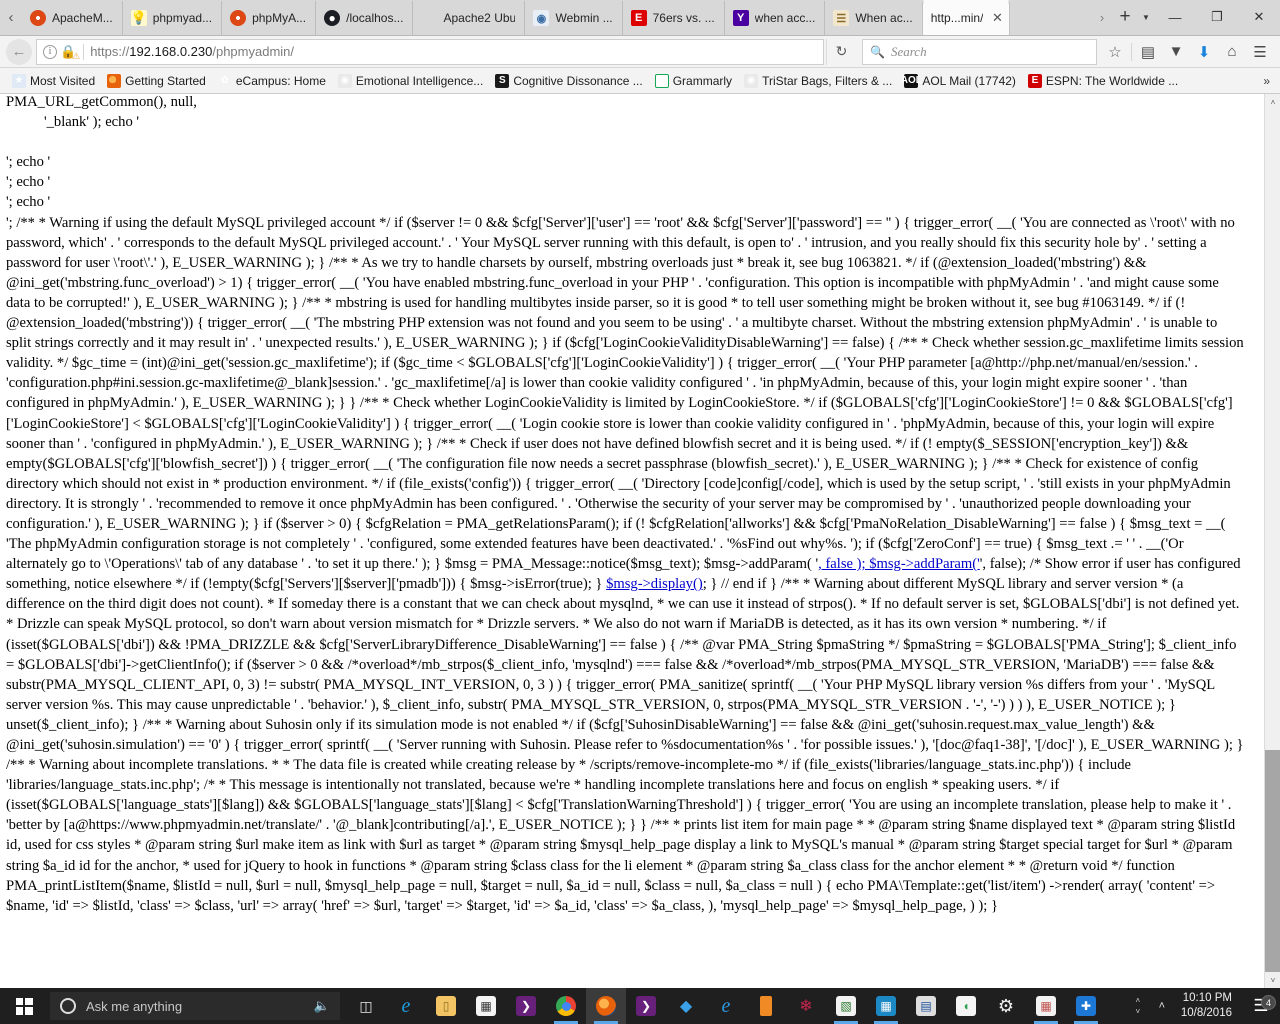 This screenshot has height=1024, width=1280. Describe the element at coordinates (138, 18) in the screenshot. I see `lightbulb-icon: 💡` at that location.